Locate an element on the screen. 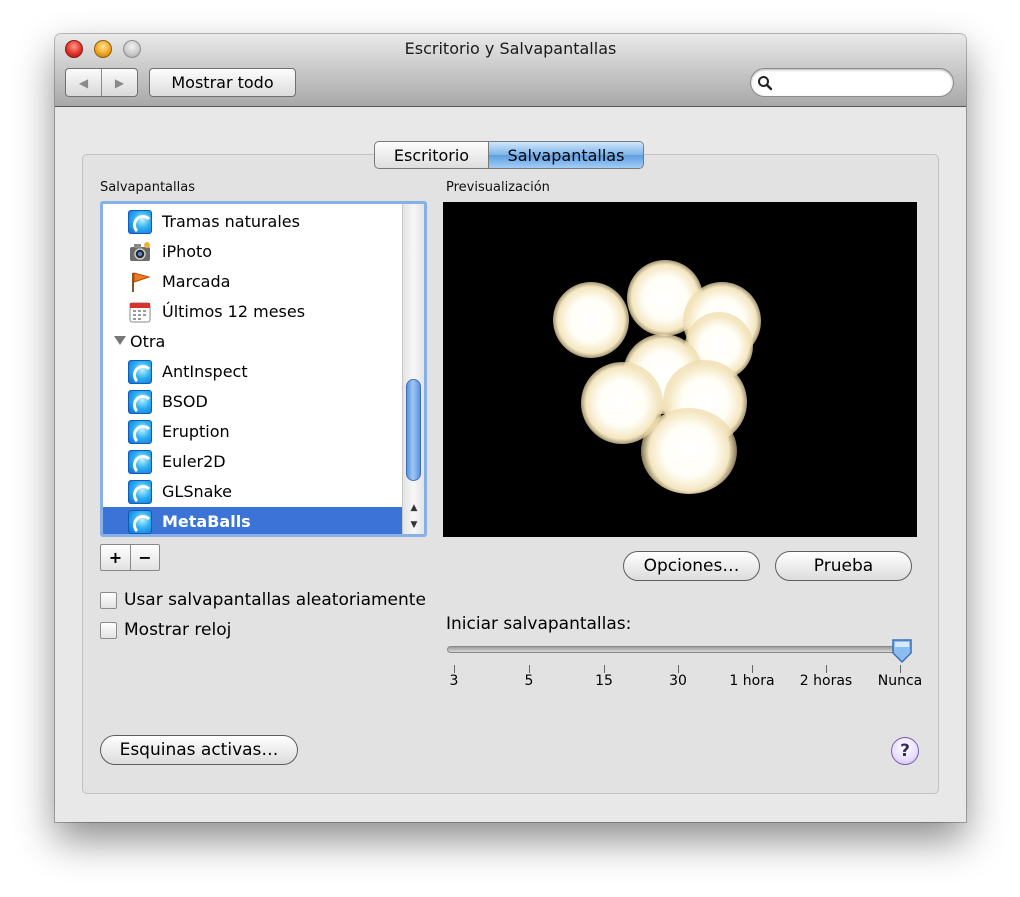 This screenshot has height=897, width=1020. tick-label: 5 is located at coordinates (529, 681).